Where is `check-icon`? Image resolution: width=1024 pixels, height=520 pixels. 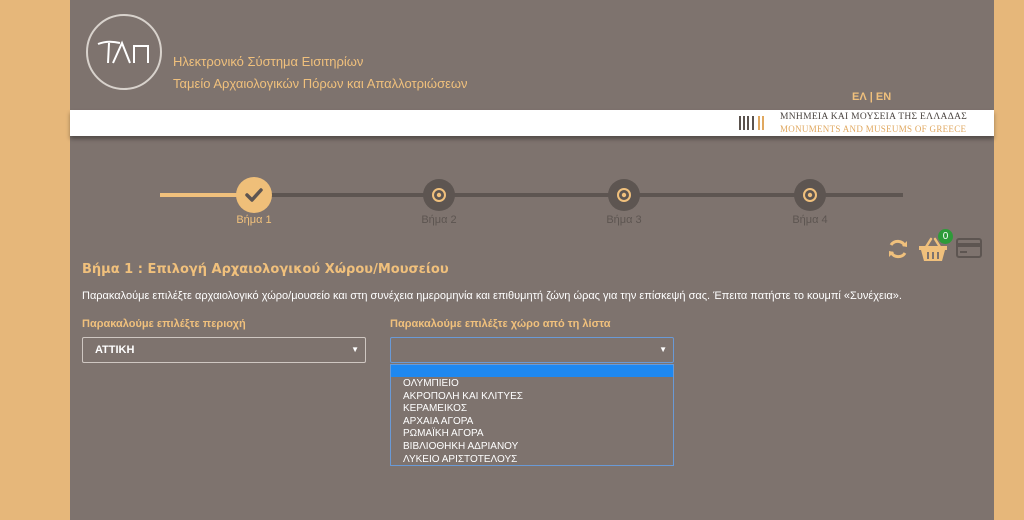
check-icon is located at coordinates (254, 195).